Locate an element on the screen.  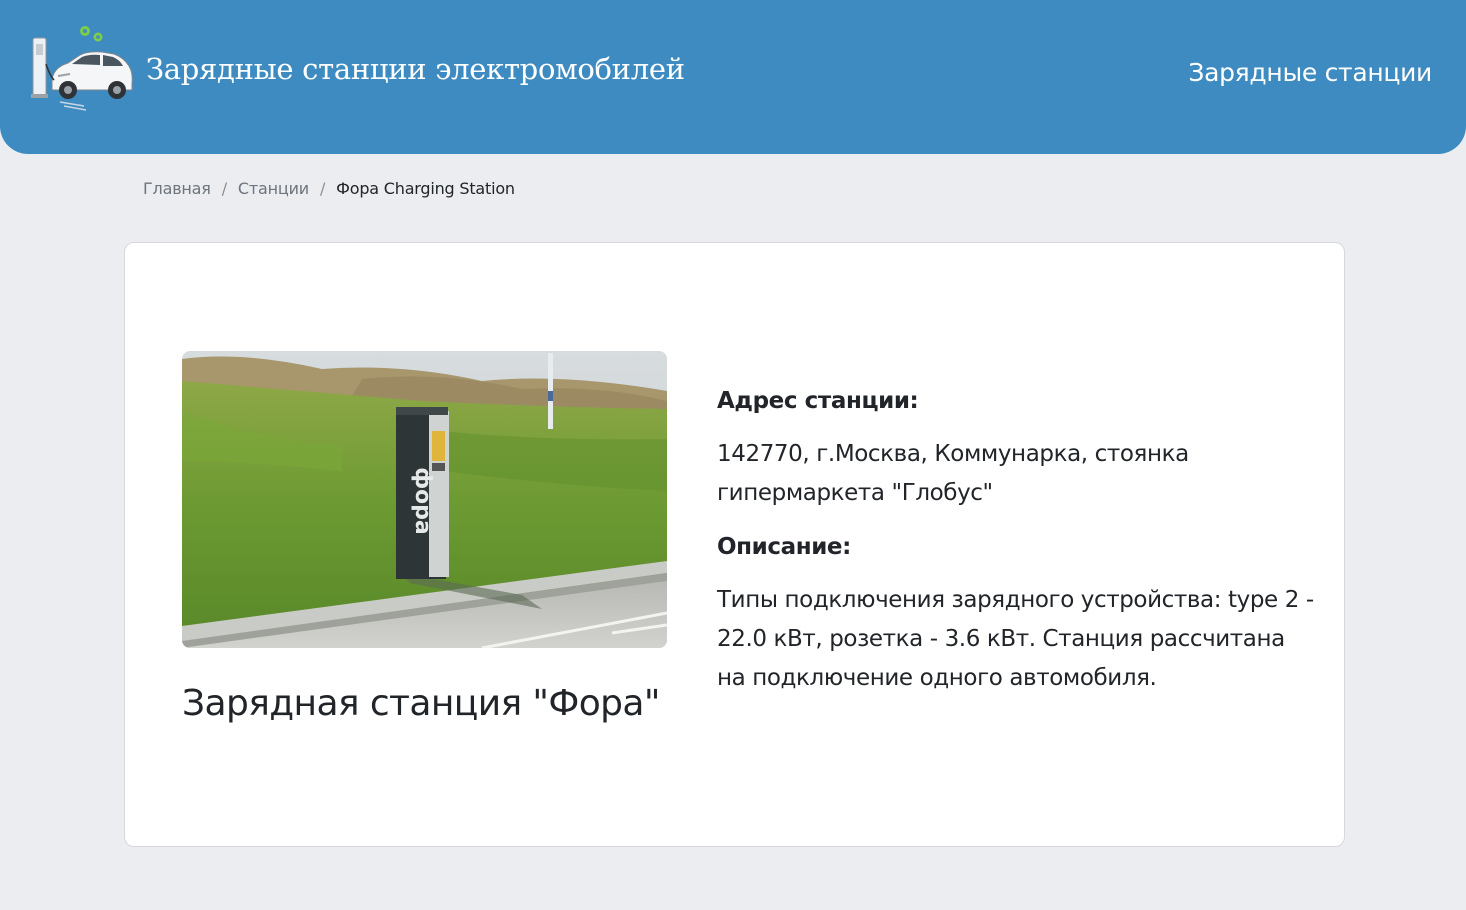
station-title: Зарядная станция "Фора" is located at coordinates (421, 703).